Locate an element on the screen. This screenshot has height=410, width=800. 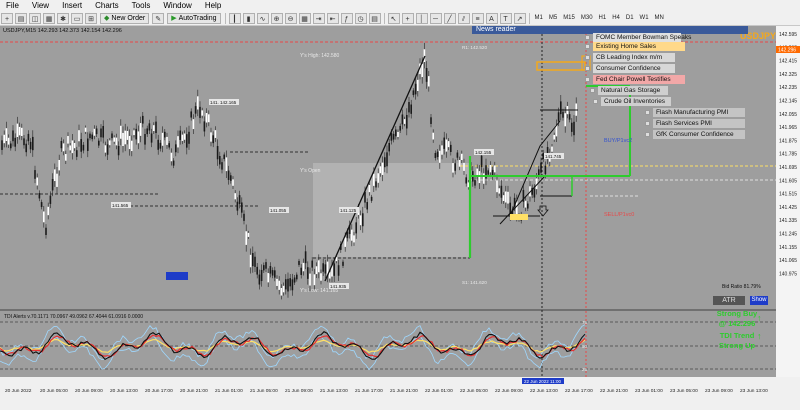
period-icon: ◷ is located at coordinates (360, 18).